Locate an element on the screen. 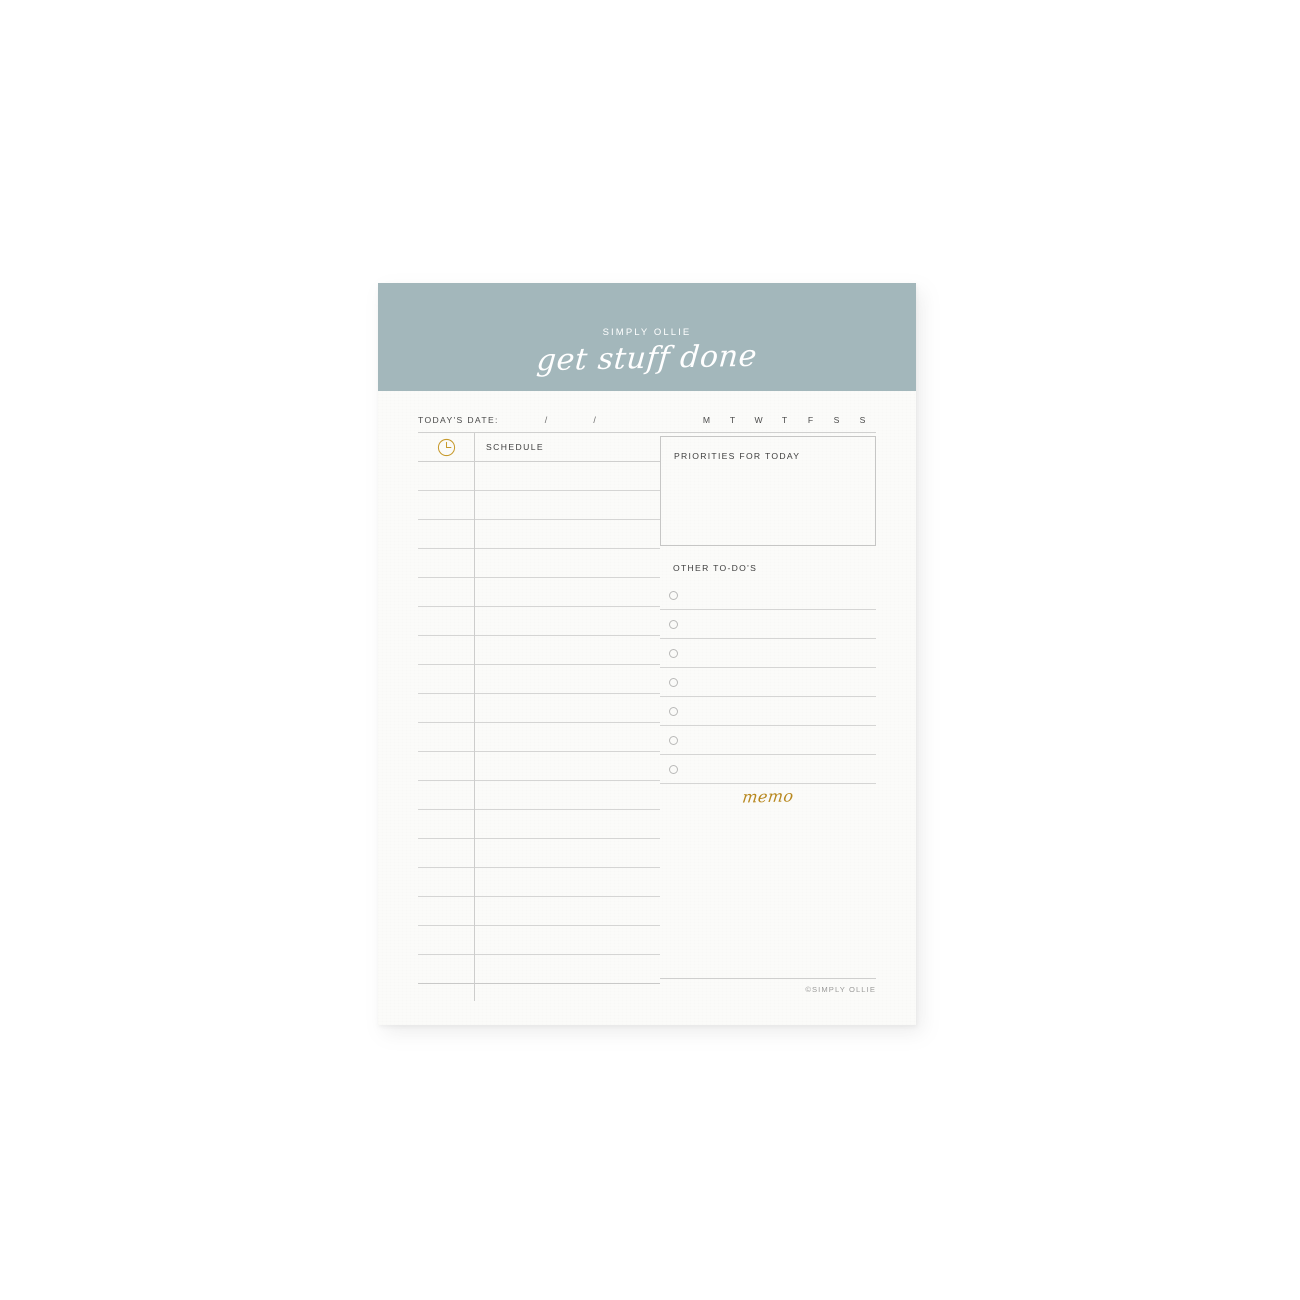  priorities-title: PRIORITIES FOR TODAY is located at coordinates (737, 456).